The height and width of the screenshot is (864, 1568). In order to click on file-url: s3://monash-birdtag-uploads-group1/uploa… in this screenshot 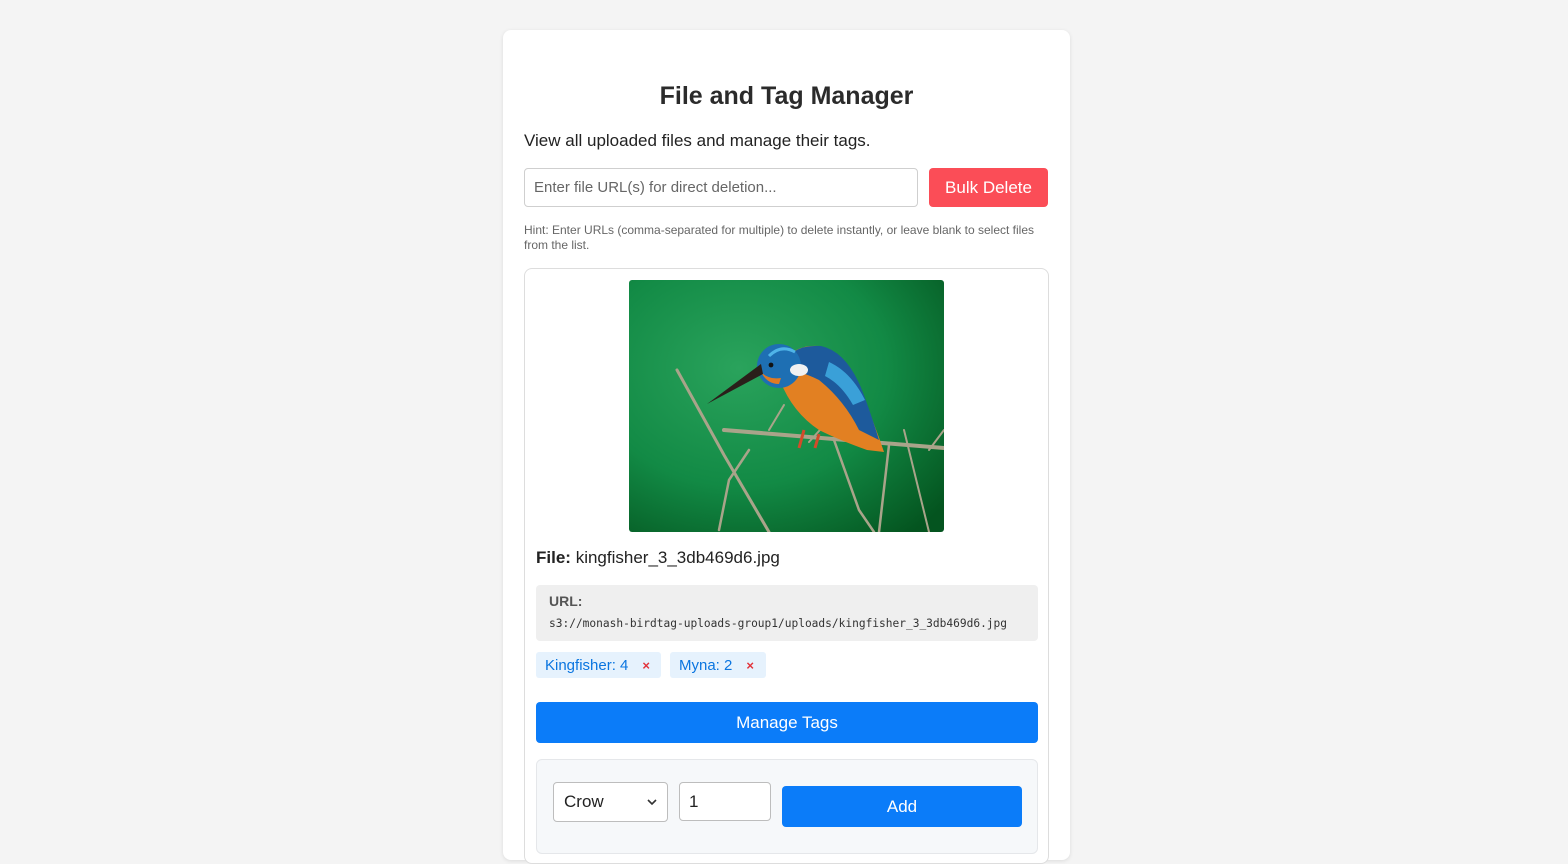, I will do `click(778, 623)`.